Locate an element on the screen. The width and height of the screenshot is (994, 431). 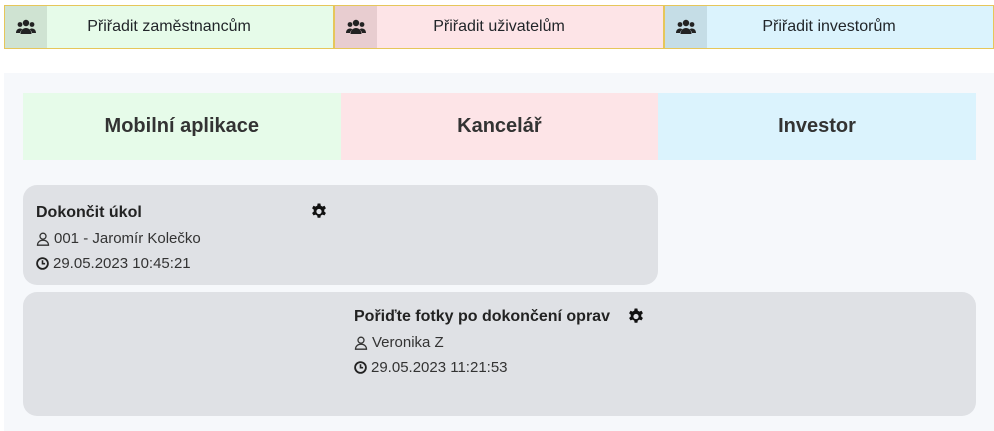
assign-users-button: Přiřadit uživatelům is located at coordinates (499, 27).